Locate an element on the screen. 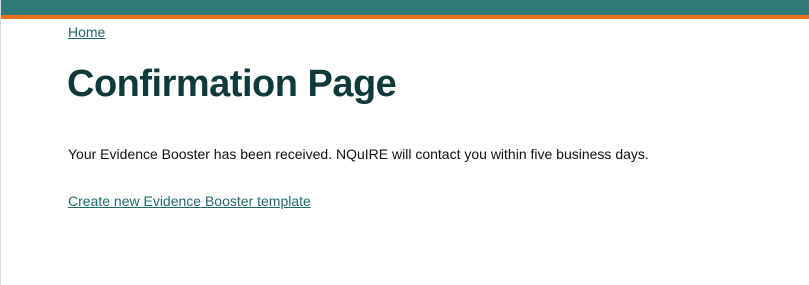 This screenshot has width=809, height=285. breadcrumb-home-link: Home is located at coordinates (86, 32).